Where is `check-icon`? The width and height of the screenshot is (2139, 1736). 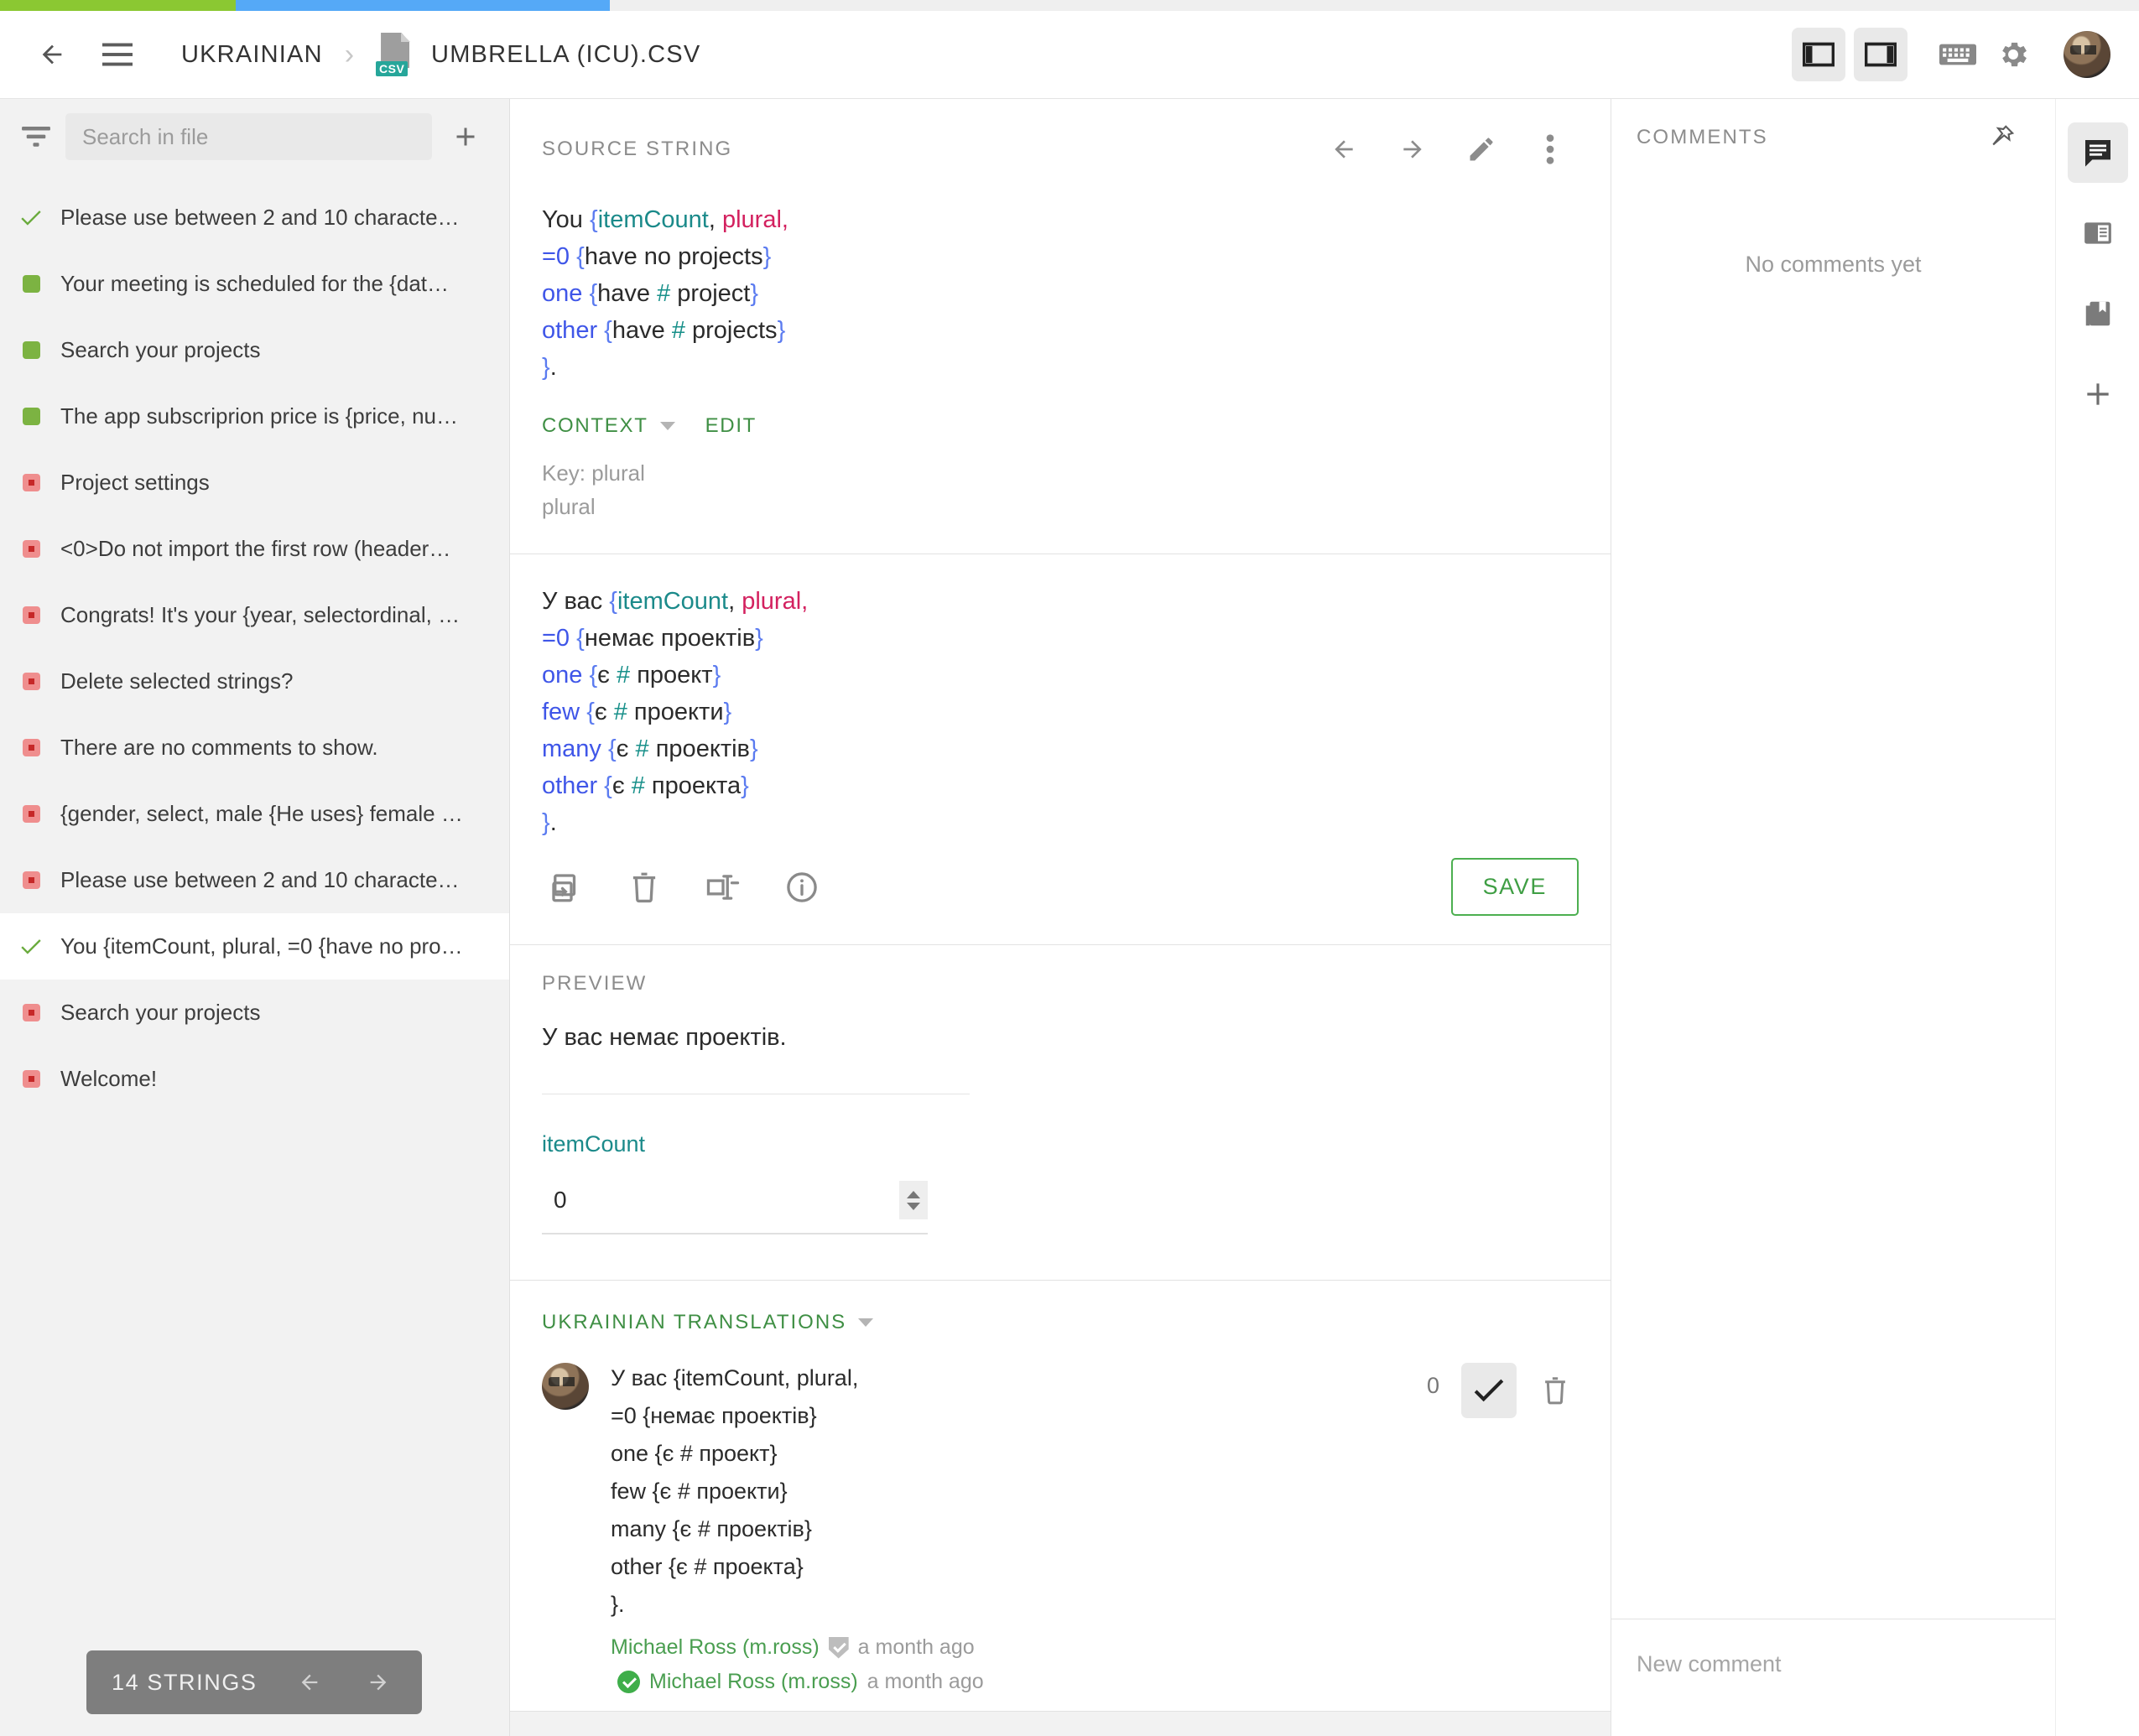 check-icon is located at coordinates (1489, 1390).